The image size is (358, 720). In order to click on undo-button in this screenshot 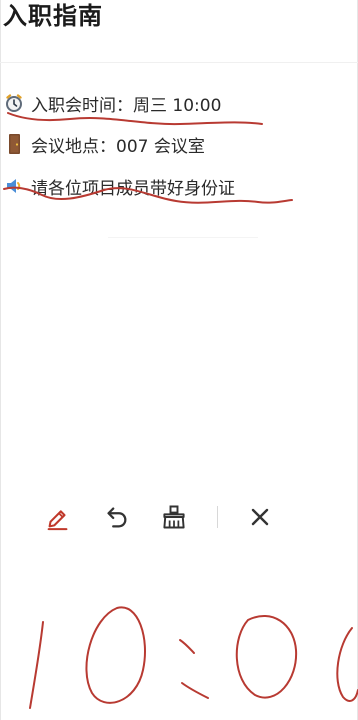, I will do `click(116, 517)`.